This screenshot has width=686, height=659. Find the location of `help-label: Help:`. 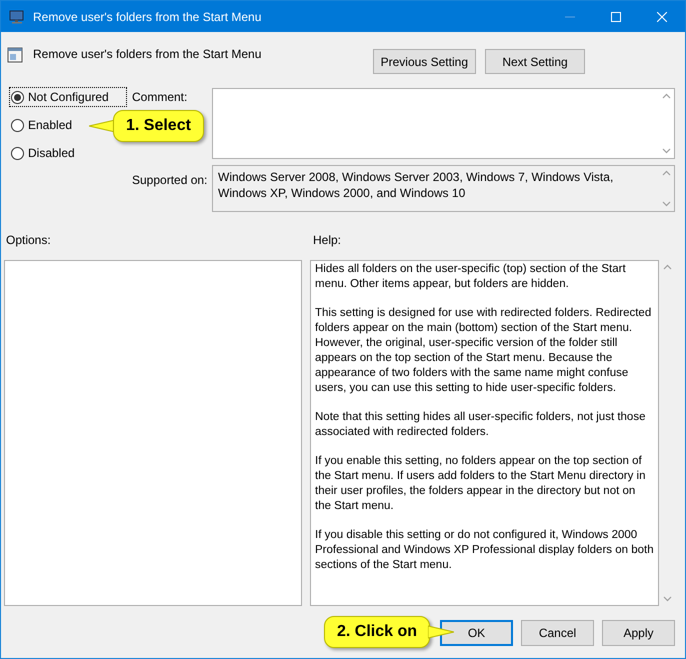

help-label: Help: is located at coordinates (327, 240).